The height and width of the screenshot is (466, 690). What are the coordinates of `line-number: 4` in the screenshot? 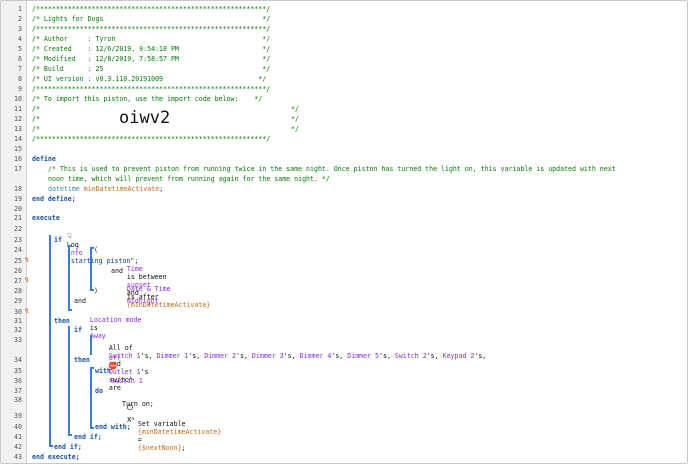 It's located at (20, 39).